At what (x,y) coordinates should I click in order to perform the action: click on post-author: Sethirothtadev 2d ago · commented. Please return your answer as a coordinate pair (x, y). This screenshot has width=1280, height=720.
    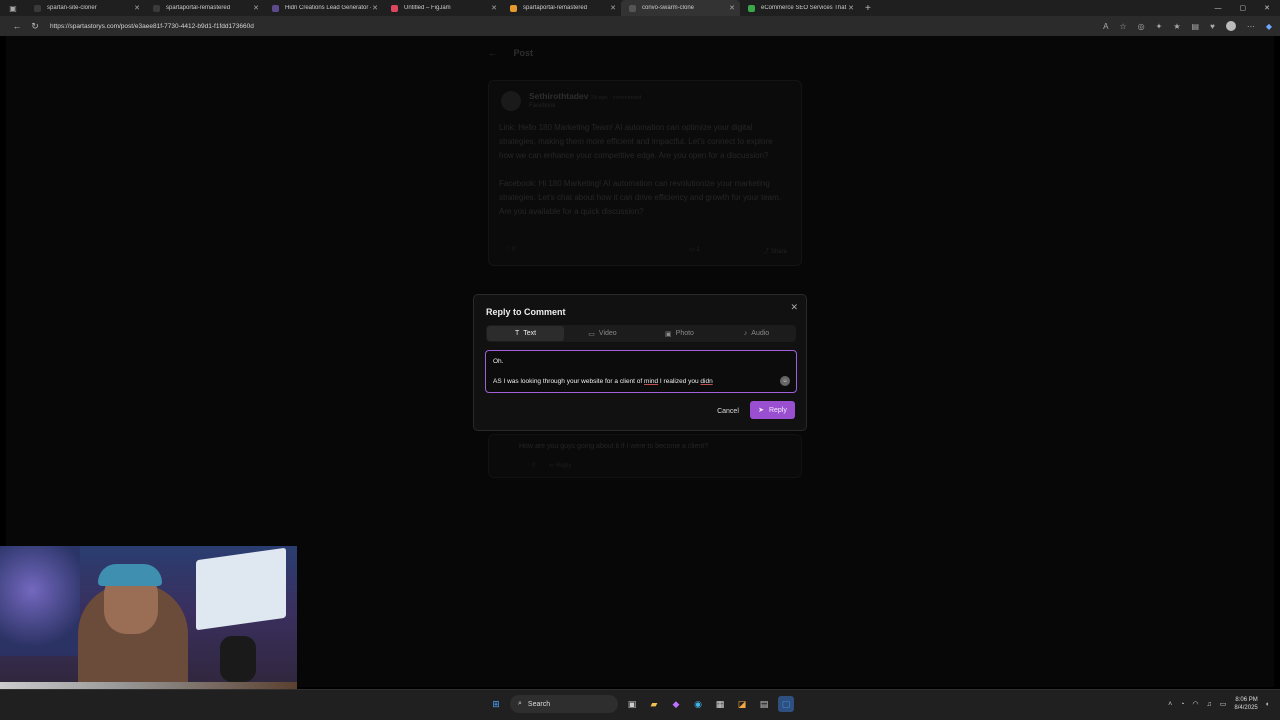
    Looking at the image, I should click on (585, 96).